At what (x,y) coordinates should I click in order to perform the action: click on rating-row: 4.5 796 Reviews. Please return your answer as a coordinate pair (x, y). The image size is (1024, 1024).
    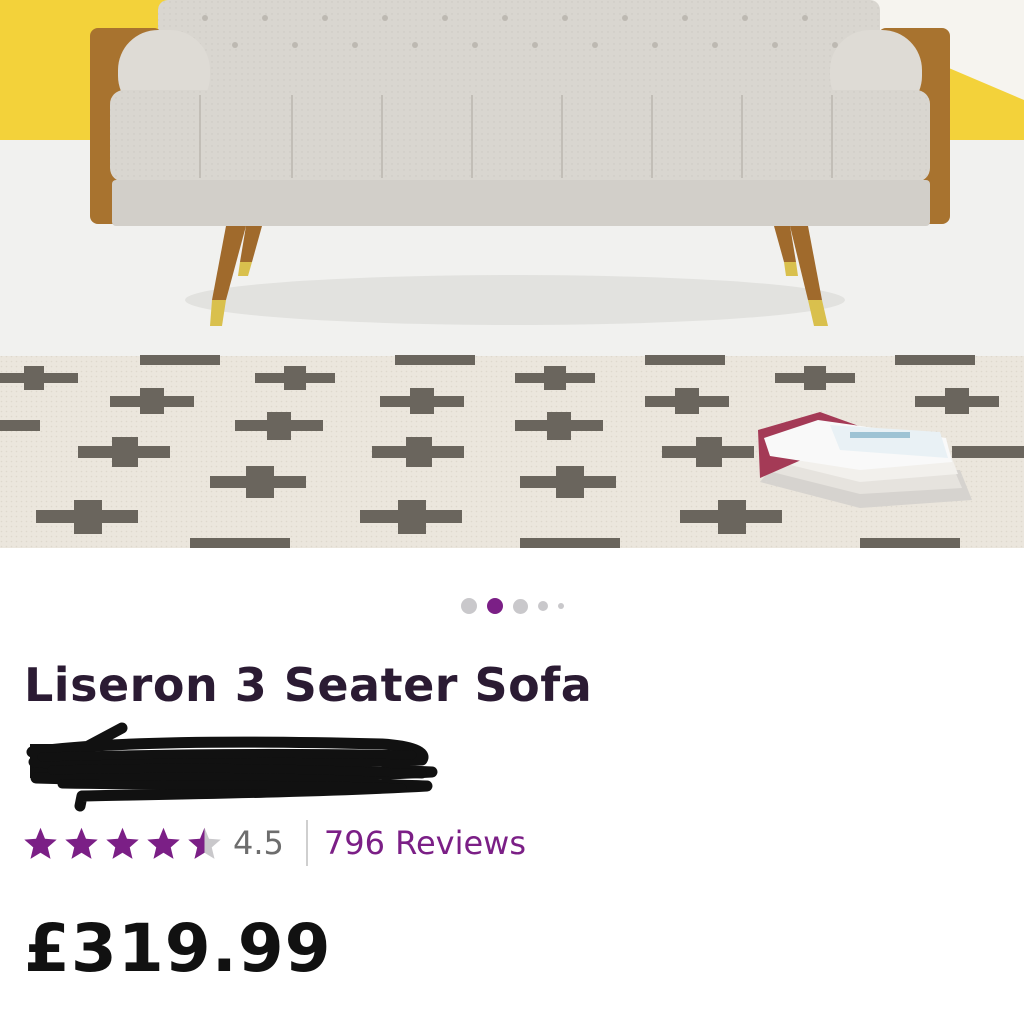
    Looking at the image, I should click on (274, 843).